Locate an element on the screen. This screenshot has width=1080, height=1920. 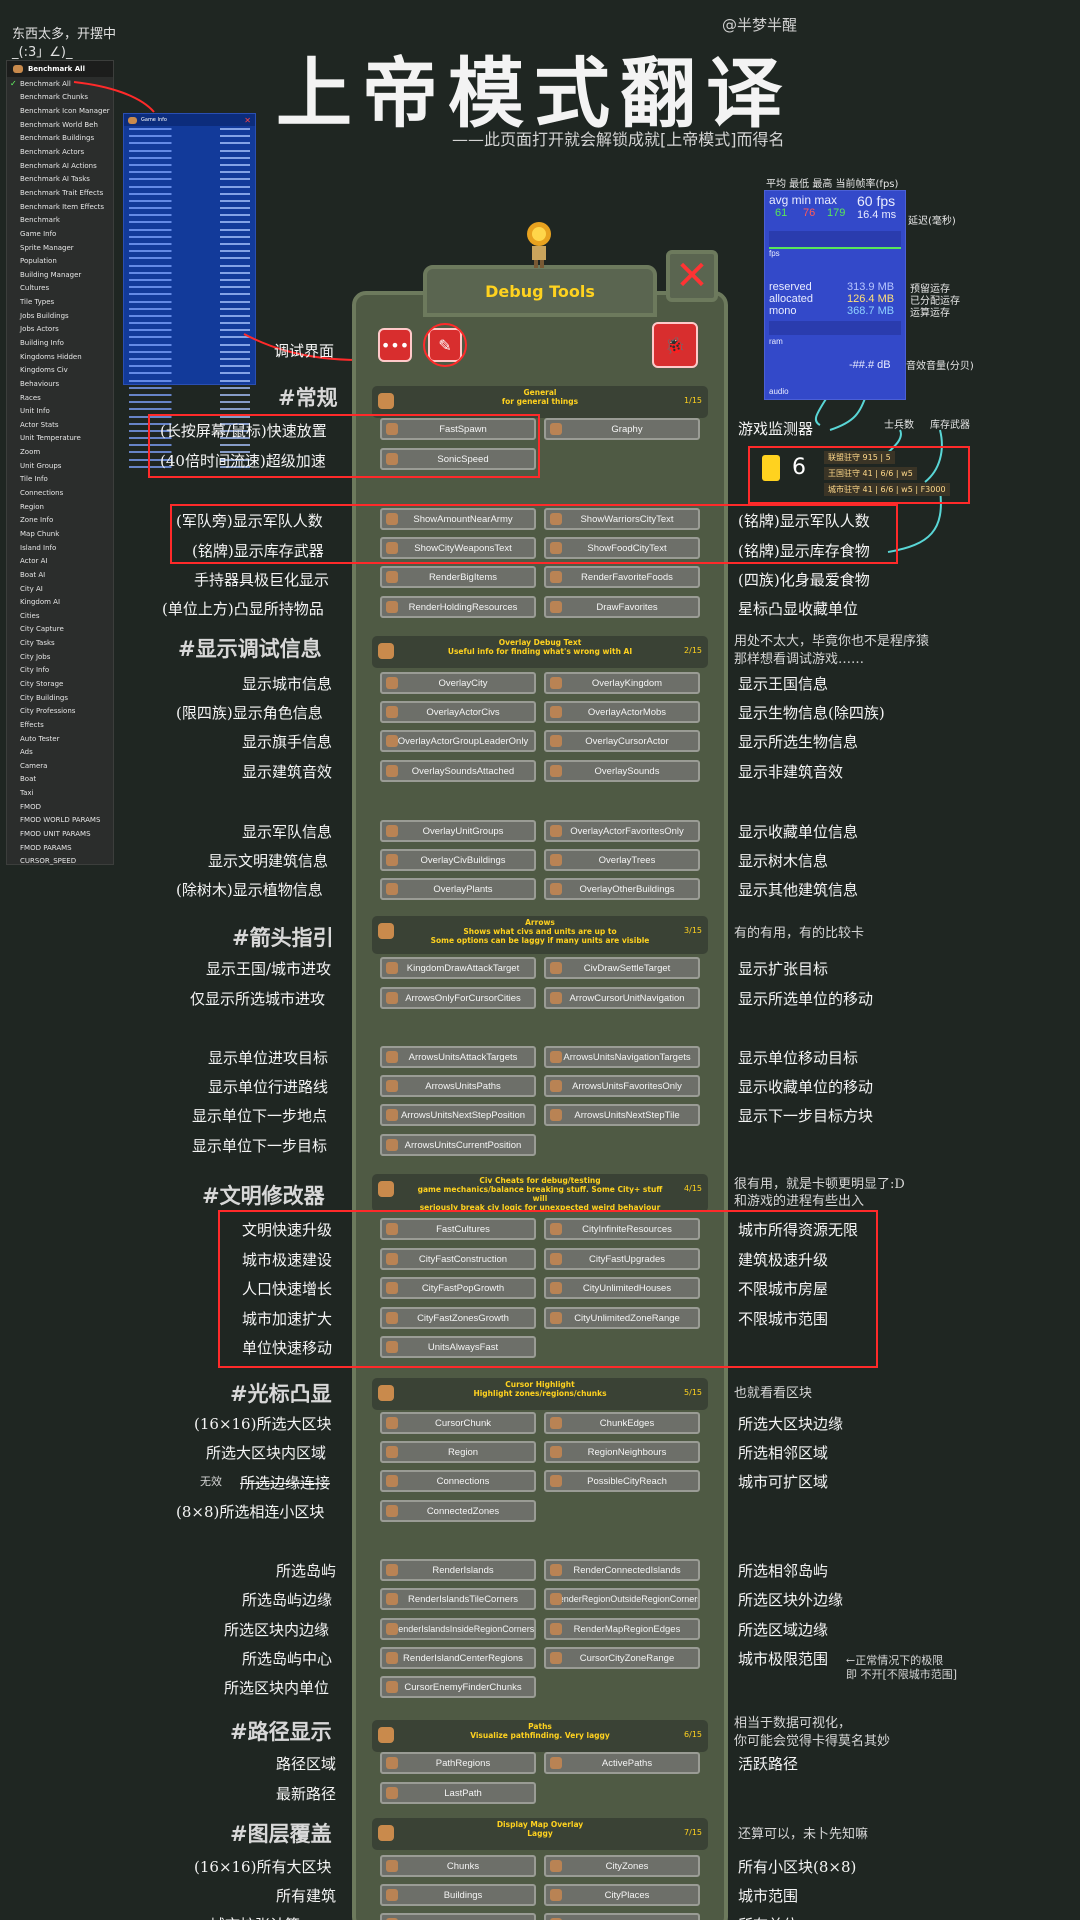
menu-item-benchmark-ai-actions: Benchmark AI Actions is located at coordinates (60, 166).